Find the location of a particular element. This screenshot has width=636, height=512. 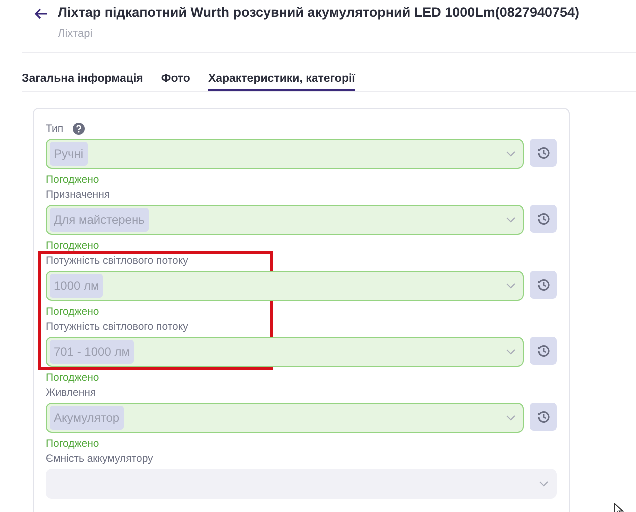

field-label: Живлення is located at coordinates (71, 393).